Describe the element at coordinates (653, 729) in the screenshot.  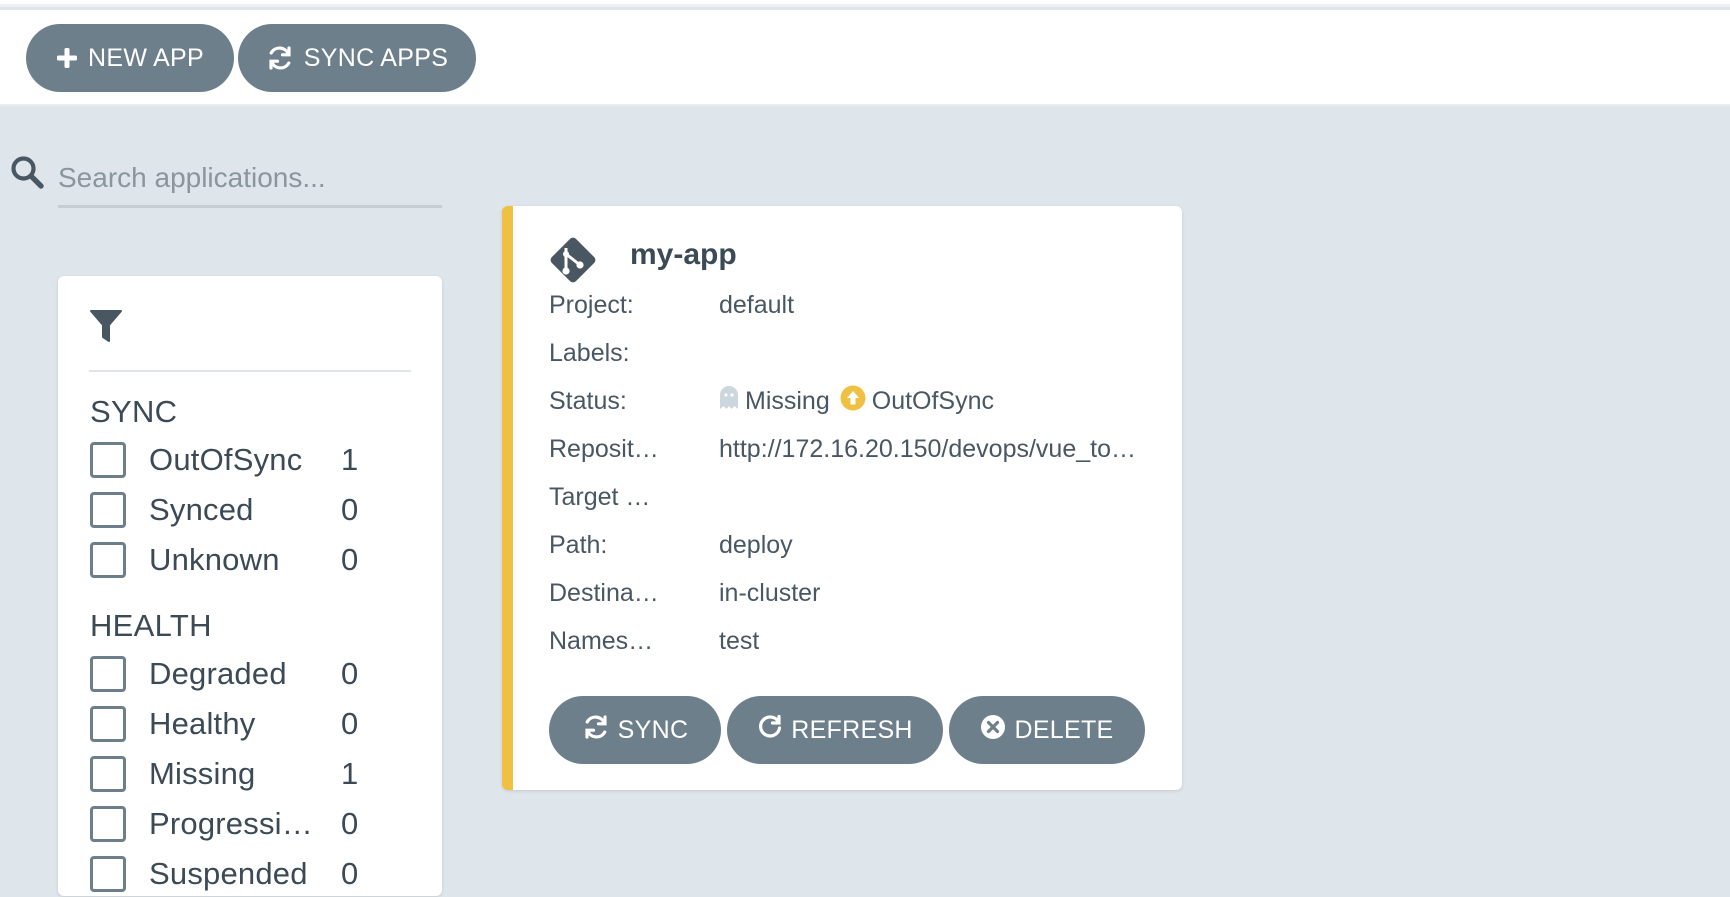
I see `sync-button-label: SYNC` at that location.